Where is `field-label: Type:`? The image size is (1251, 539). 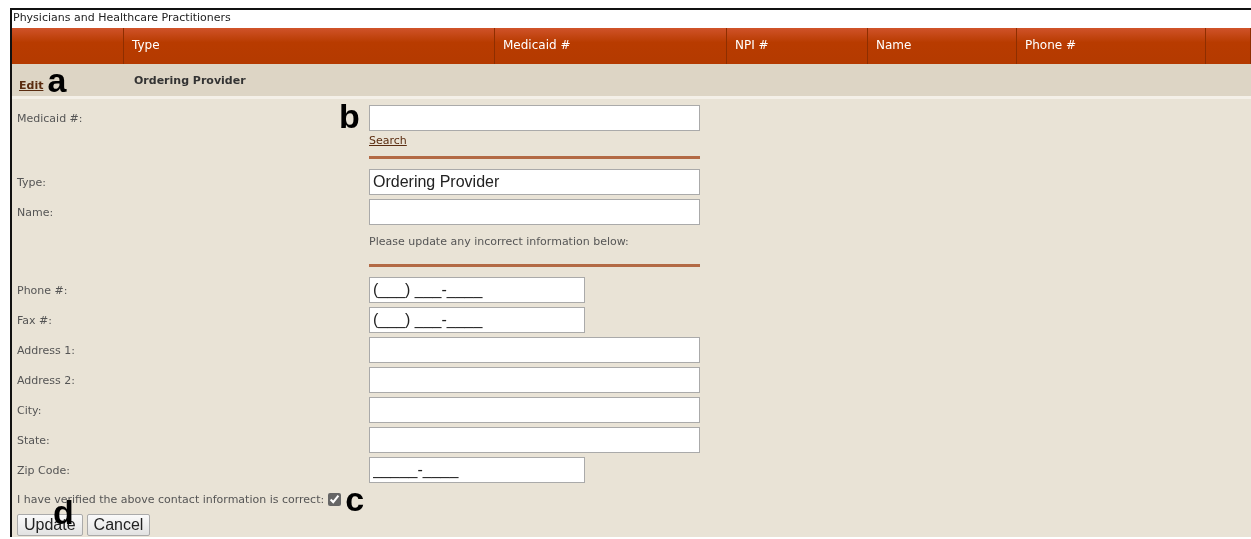 field-label: Type: is located at coordinates (31, 182).